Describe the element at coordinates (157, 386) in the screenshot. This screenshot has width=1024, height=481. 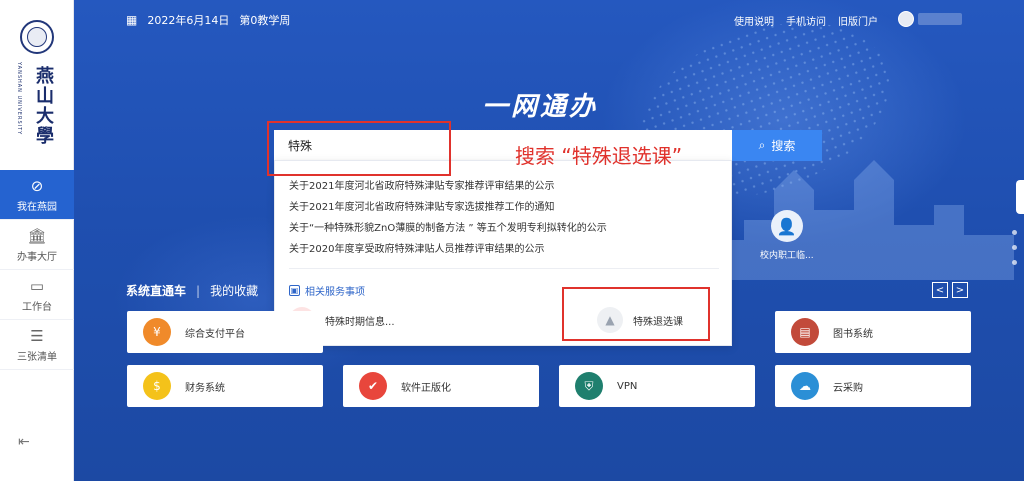
I see `finance-icon: $` at that location.